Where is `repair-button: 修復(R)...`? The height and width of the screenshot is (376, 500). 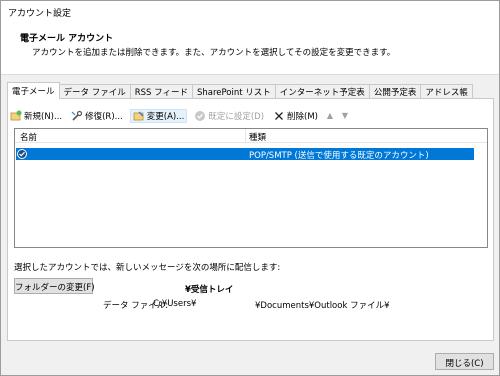 repair-button: 修復(R)... is located at coordinates (97, 116).